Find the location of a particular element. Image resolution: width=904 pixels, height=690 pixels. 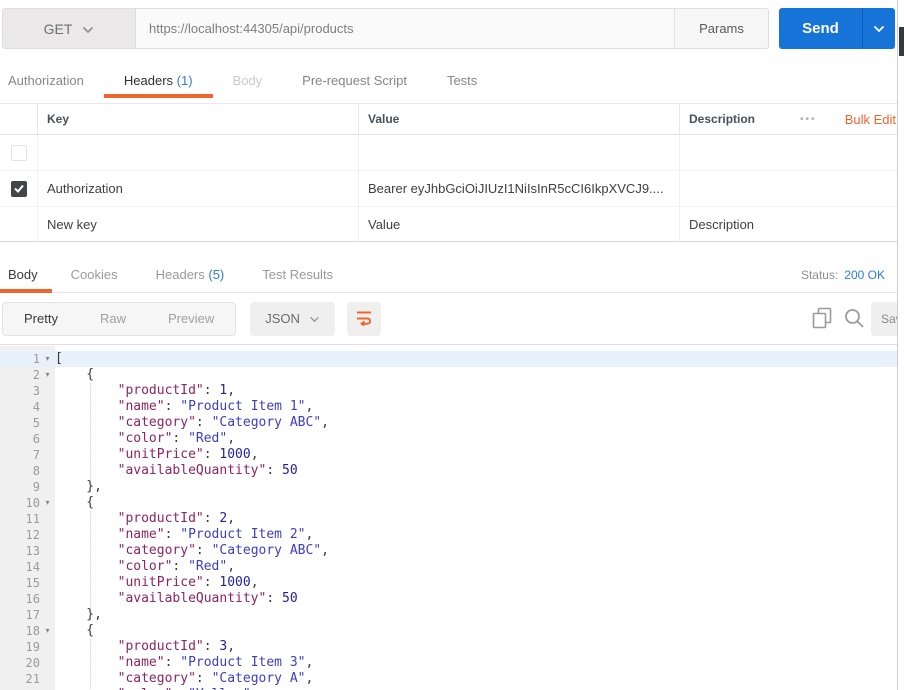

checkbox-checked is located at coordinates (18, 188).